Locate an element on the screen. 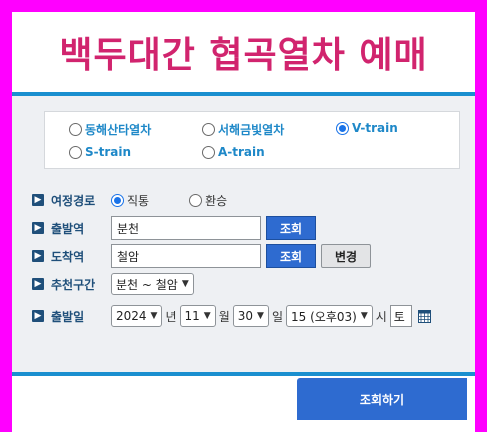 The image size is (487, 432). date-label: 출발일 is located at coordinates (68, 316).